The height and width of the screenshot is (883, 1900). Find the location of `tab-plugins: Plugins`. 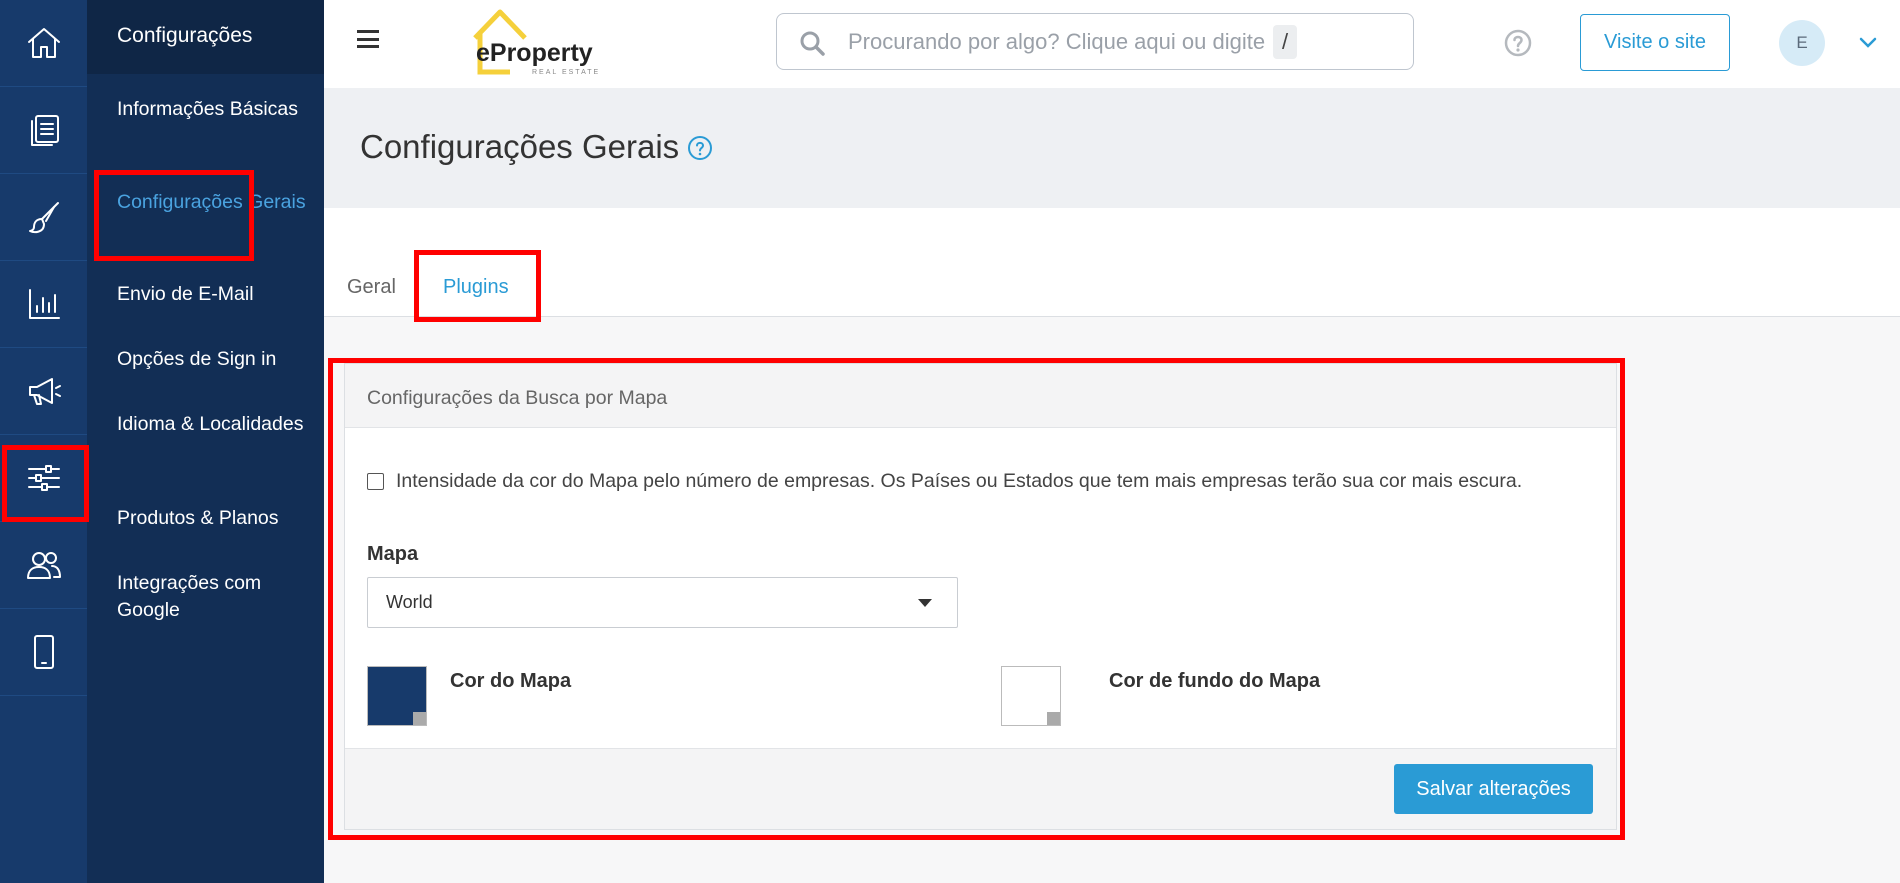

tab-plugins: Plugins is located at coordinates (476, 287).